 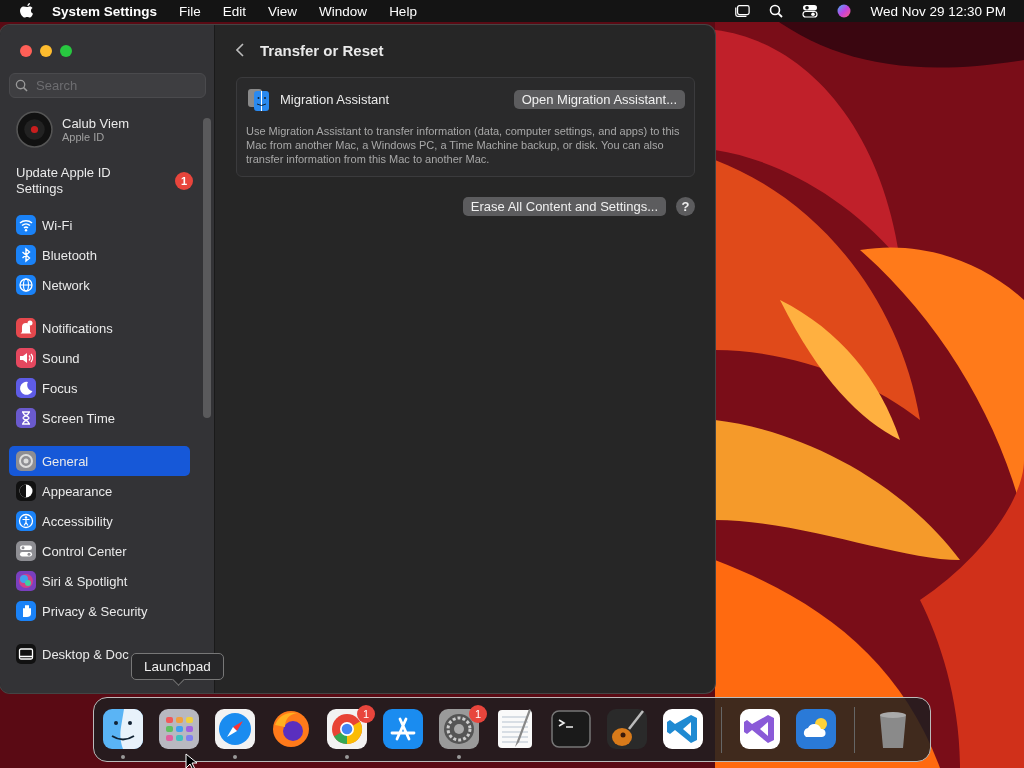 What do you see at coordinates (235, 728) in the screenshot?
I see `compass-icon` at bounding box center [235, 728].